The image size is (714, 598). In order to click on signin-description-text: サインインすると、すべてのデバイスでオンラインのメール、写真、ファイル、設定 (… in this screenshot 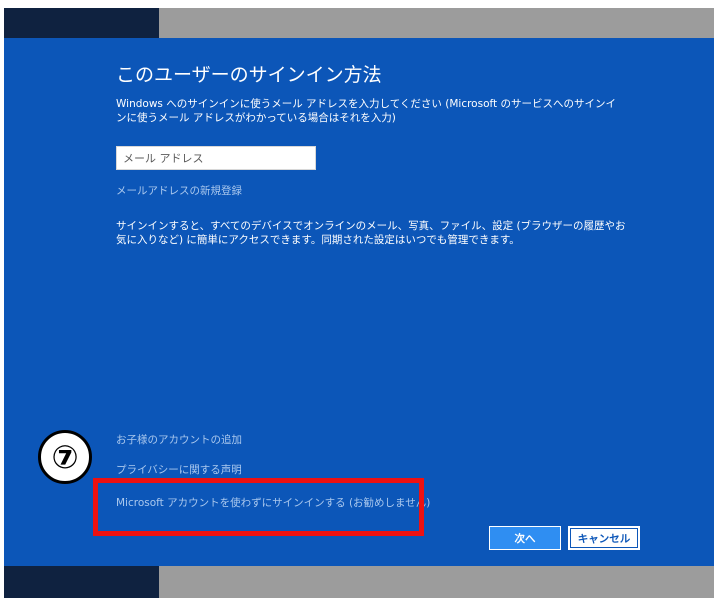, I will do `click(371, 233)`.